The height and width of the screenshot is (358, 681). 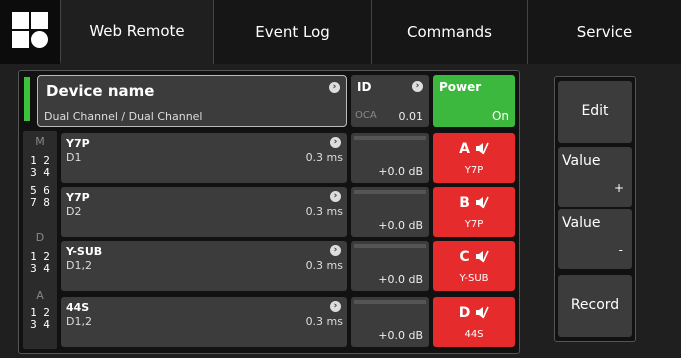 What do you see at coordinates (204, 322) in the screenshot?
I see `channel-row: 44S › D1,2 0.3 ms` at bounding box center [204, 322].